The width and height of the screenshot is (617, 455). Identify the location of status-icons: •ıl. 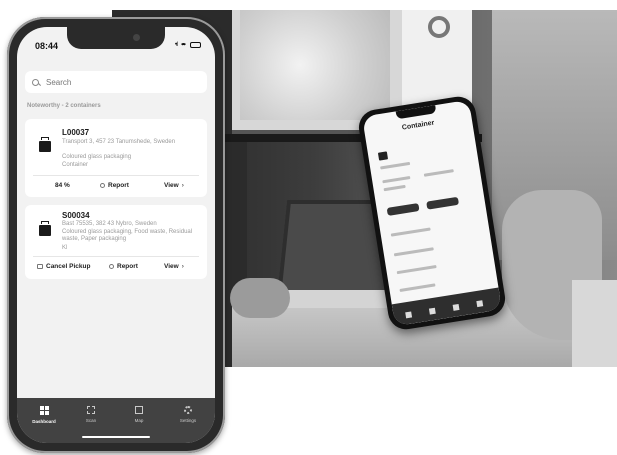
(188, 45).